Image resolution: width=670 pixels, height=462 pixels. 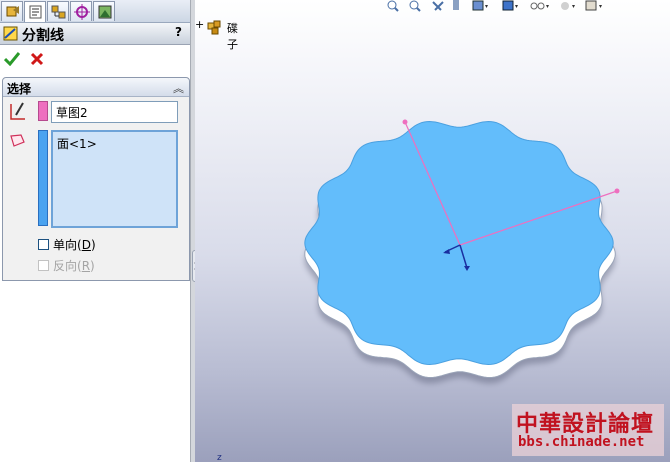 What do you see at coordinates (114, 143) in the screenshot?
I see `list-item: 面<1>` at bounding box center [114, 143].